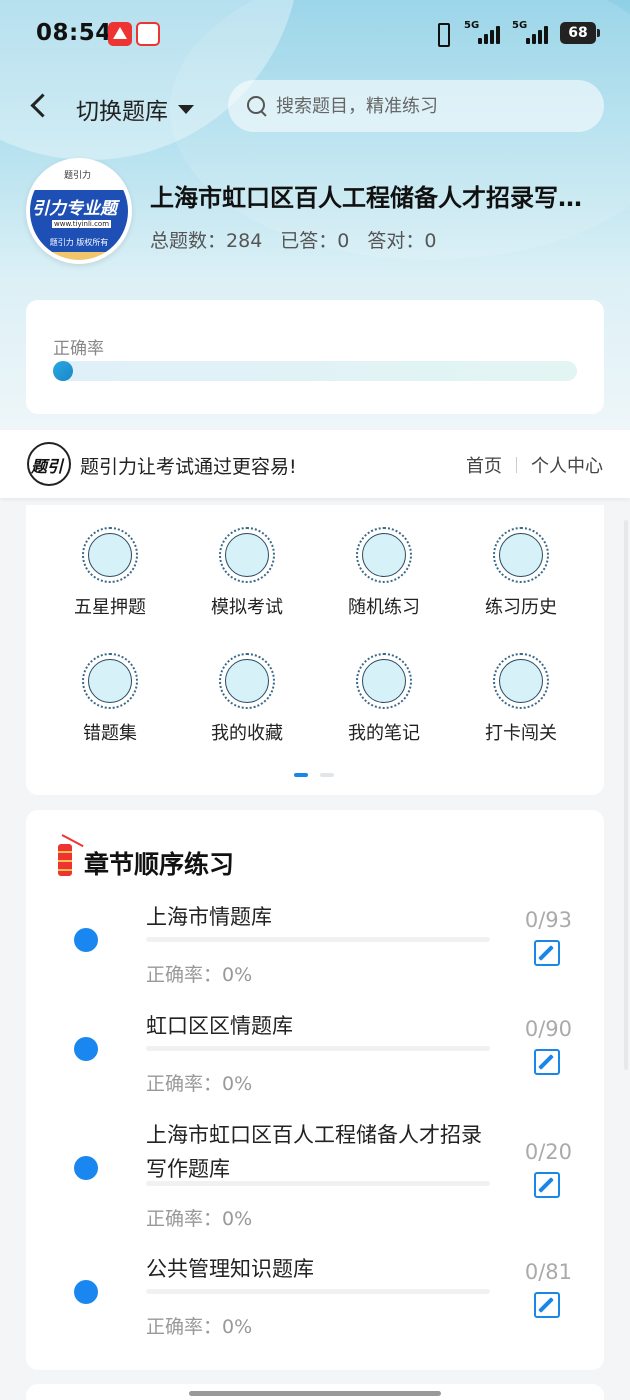  Describe the element at coordinates (219, 1026) in the screenshot. I see `chapter-name: 虹口区区情题库` at that location.